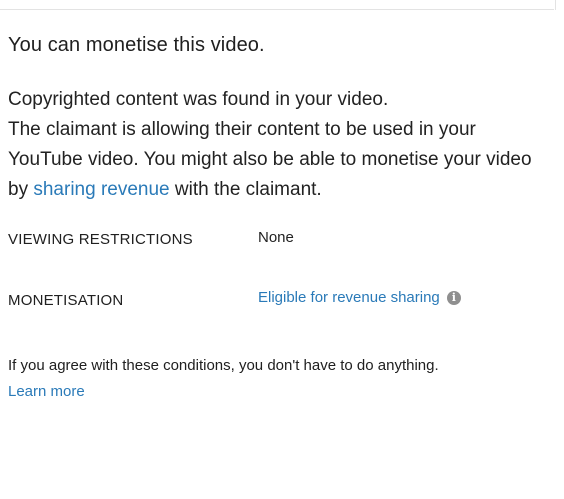 Image resolution: width=564 pixels, height=499 pixels. I want to click on eligible-revenue-sharing-link: Eligible for revenue sharing, so click(349, 297).